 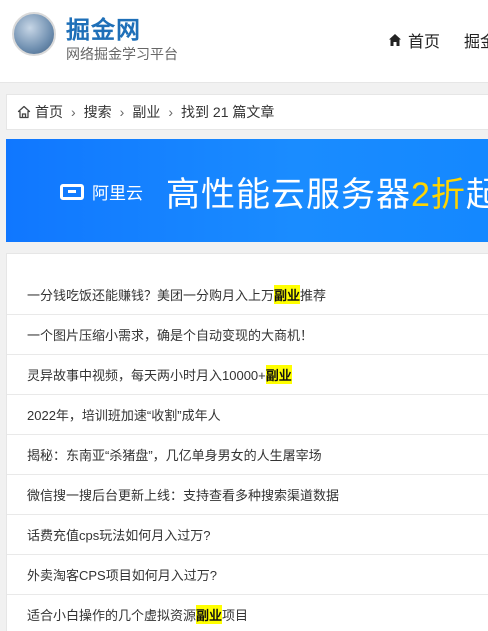 I want to click on article-item: 外卖淘客CPS项目如何月入过万?, so click(x=247, y=575).